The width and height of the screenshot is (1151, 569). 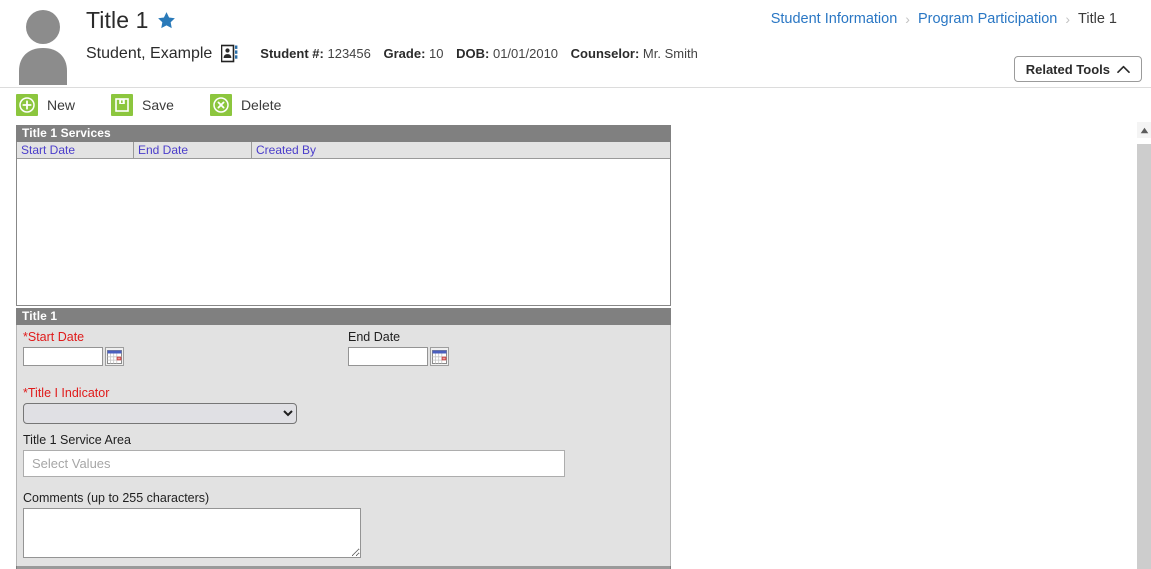 I want to click on x-circle-icon, so click(x=220, y=105).